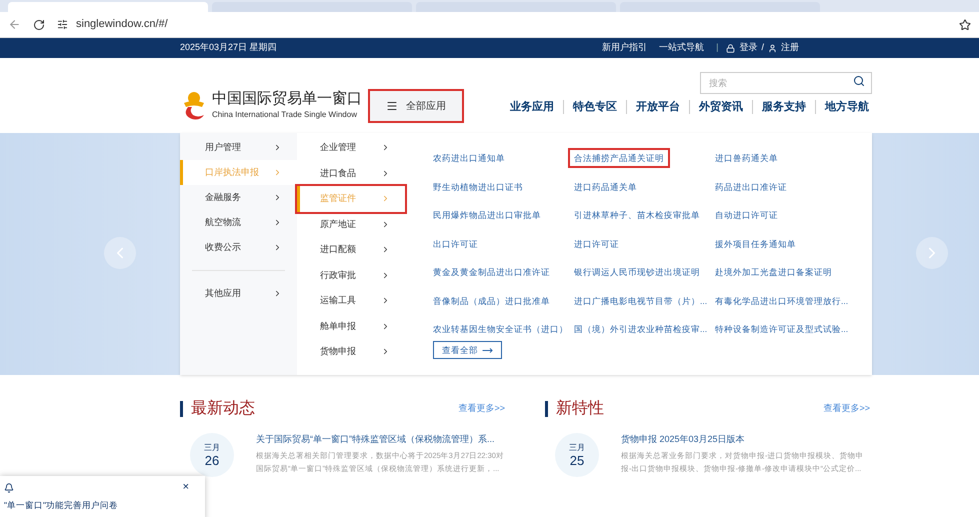 Image resolution: width=979 pixels, height=517 pixels. What do you see at coordinates (62, 24) in the screenshot?
I see `site-info-icon` at bounding box center [62, 24].